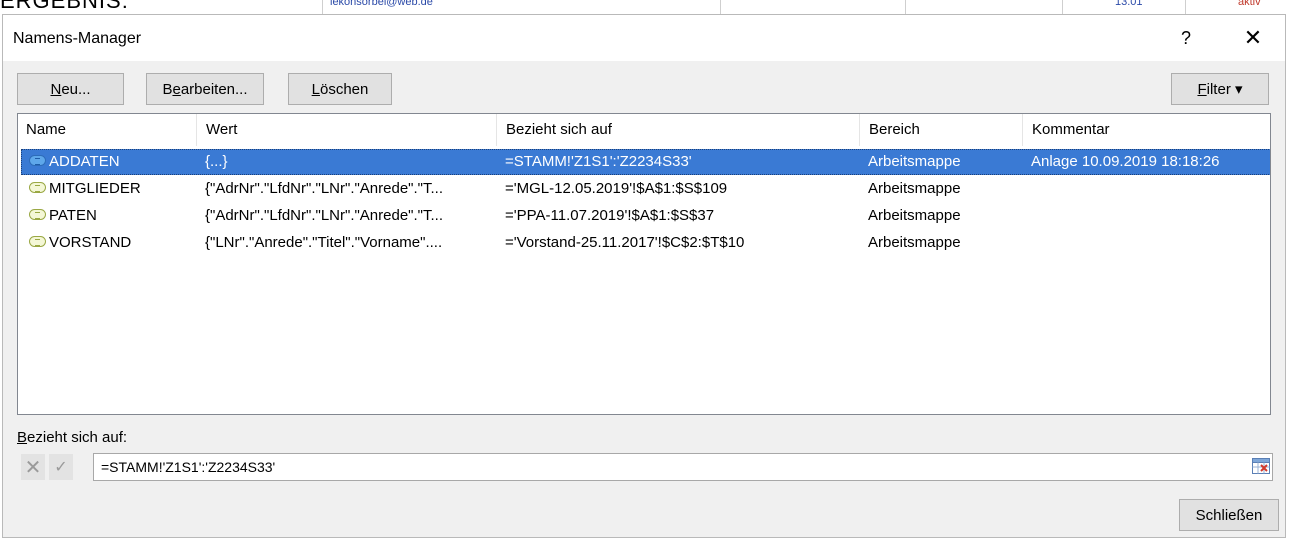 This screenshot has width=1290, height=539. I want to click on row-name-cell: VORSTAND, so click(114, 243).